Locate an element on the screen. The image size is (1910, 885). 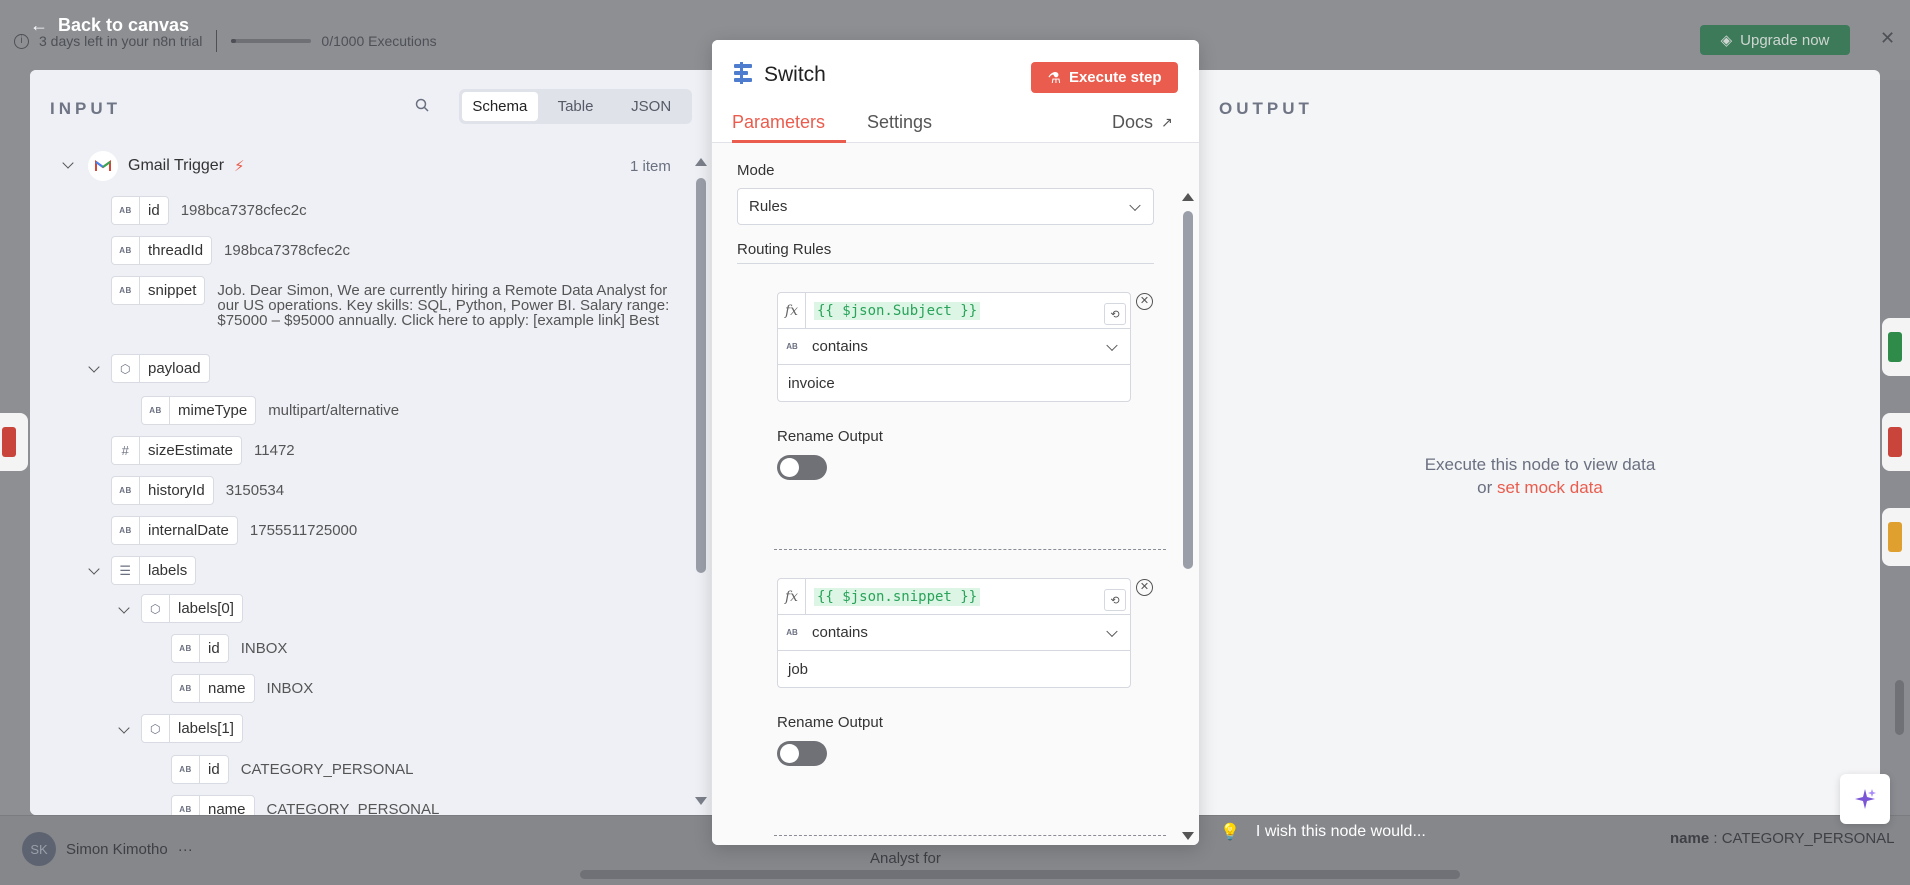
tab-parameters: Parameters is located at coordinates (778, 122).